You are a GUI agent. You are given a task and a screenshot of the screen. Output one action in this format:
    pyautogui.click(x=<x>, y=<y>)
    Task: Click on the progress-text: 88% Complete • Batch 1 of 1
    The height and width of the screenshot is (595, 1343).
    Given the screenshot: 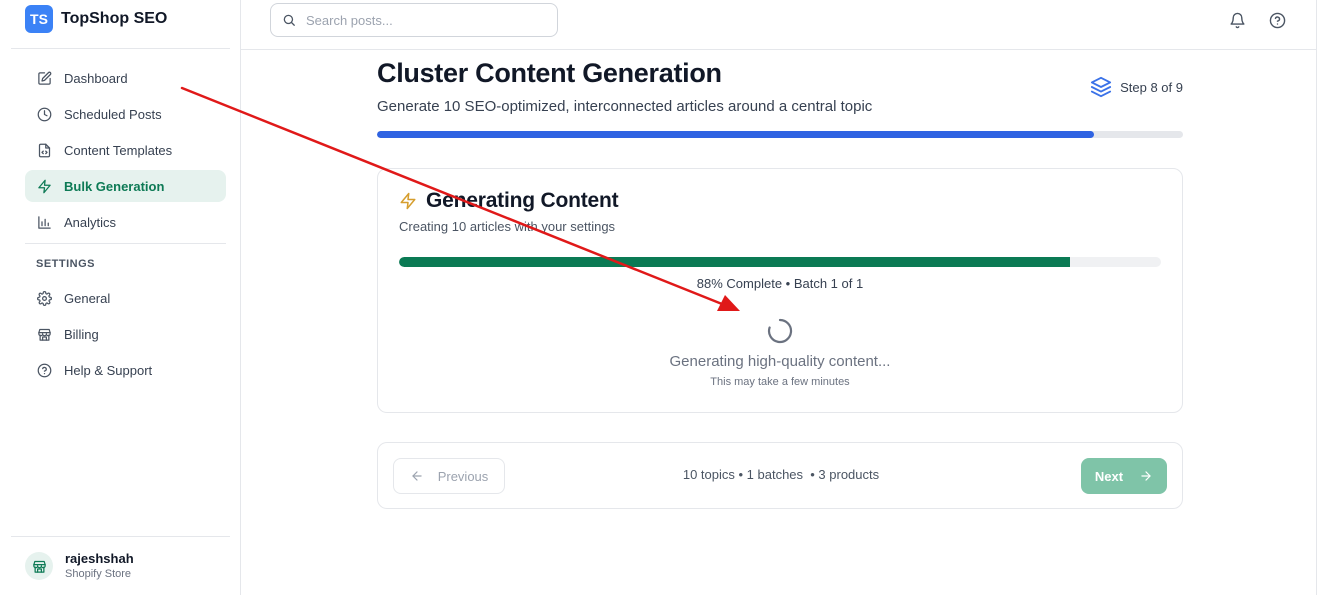 What is the action you would take?
    pyautogui.click(x=780, y=283)
    